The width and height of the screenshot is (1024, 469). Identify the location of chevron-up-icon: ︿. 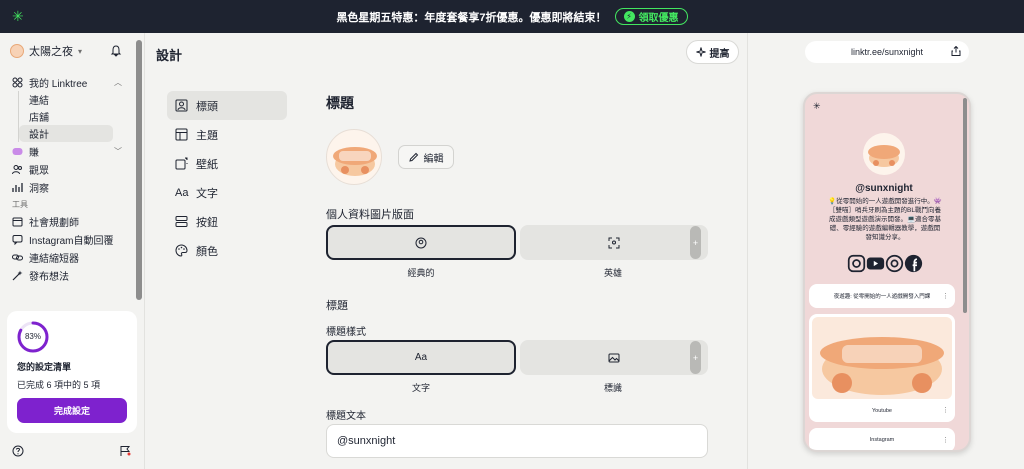
(118, 82).